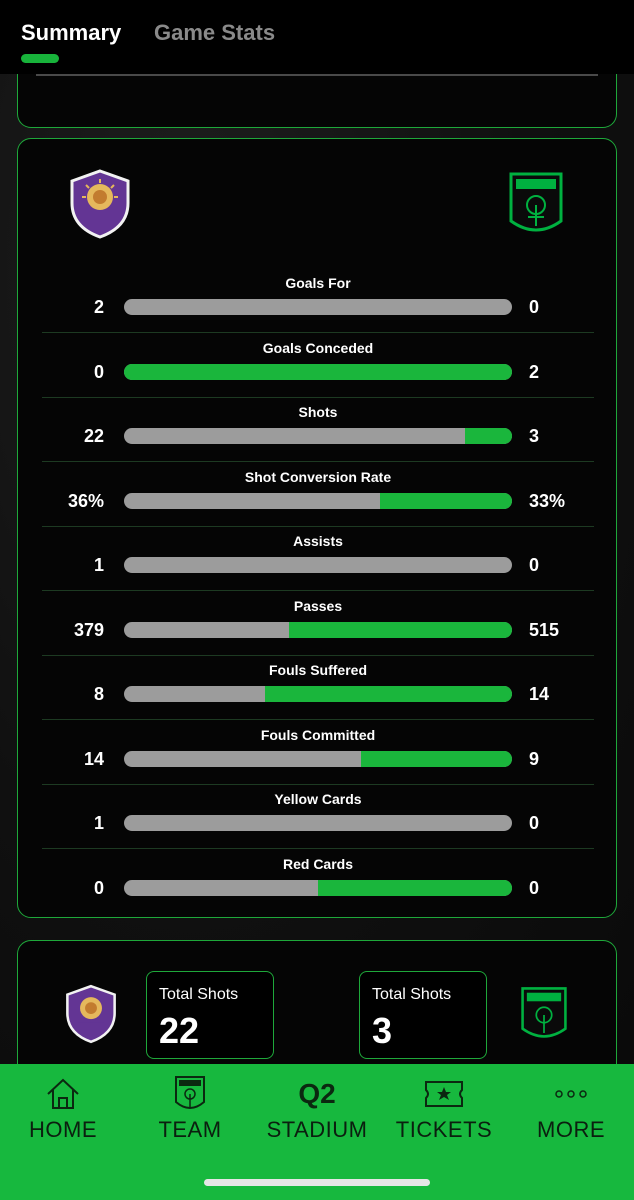 The width and height of the screenshot is (634, 1200). I want to click on stat-label: Yellow Cards, so click(318, 799).